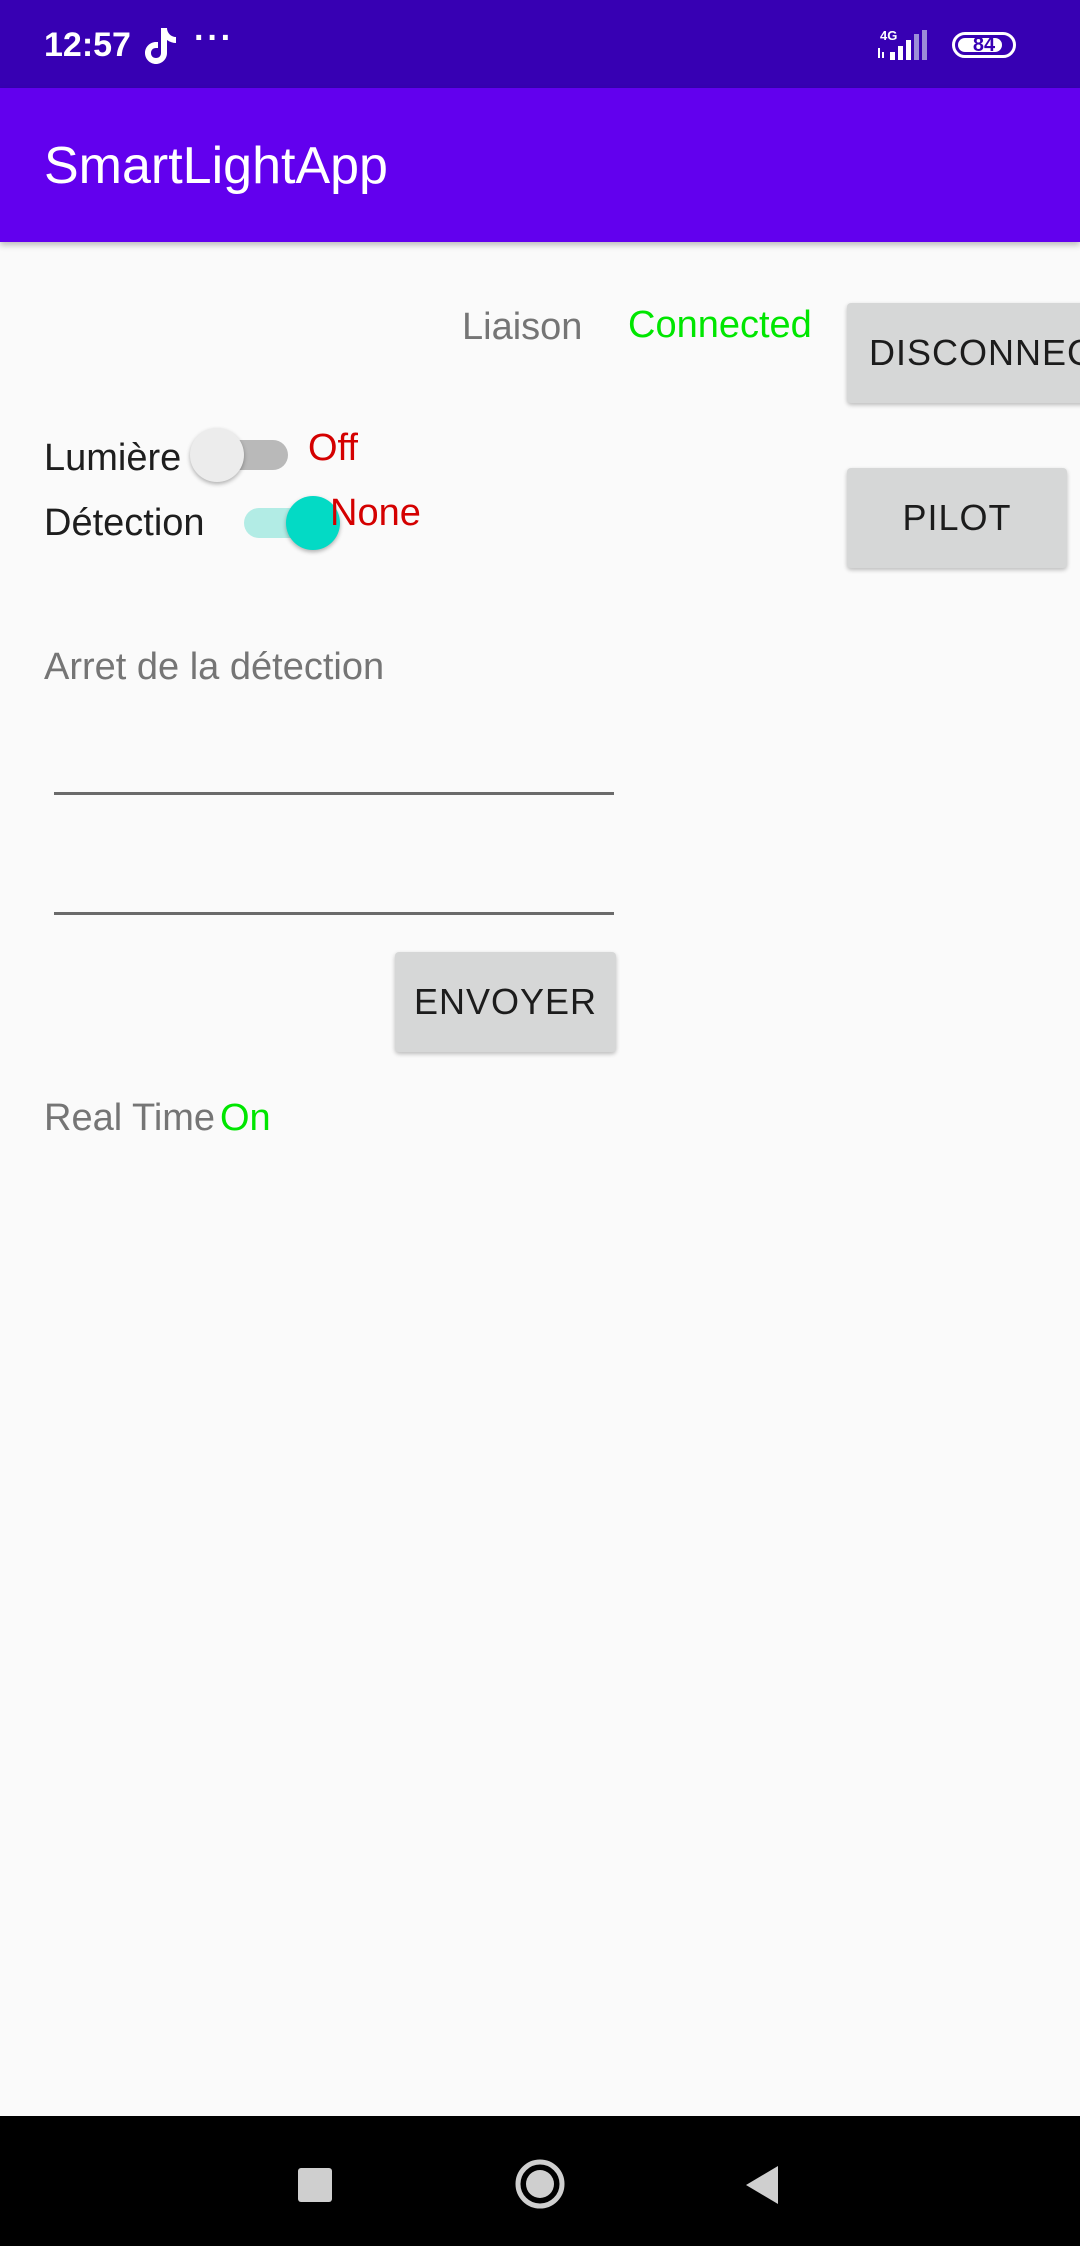 Image resolution: width=1080 pixels, height=2246 pixels. What do you see at coordinates (245, 1118) in the screenshot?
I see `real-time-state: On` at bounding box center [245, 1118].